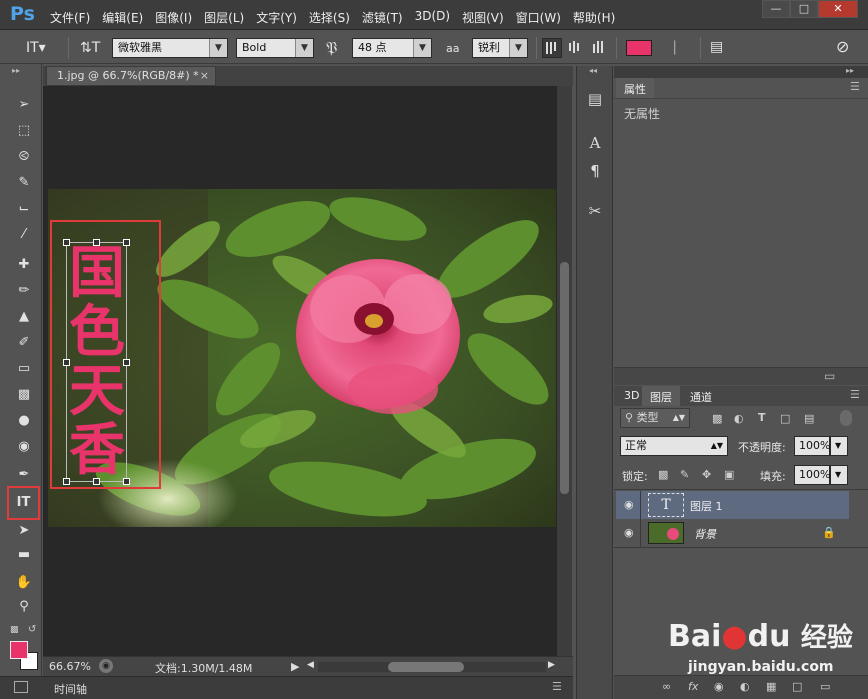 The width and height of the screenshot is (868, 699). I want to click on text-char: 国, so click(97, 273).